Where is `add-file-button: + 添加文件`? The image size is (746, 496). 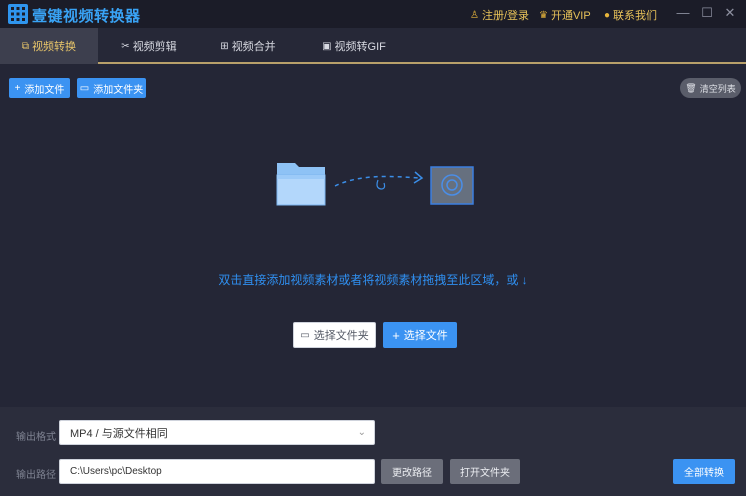
add-file-button: + 添加文件 is located at coordinates (39, 88).